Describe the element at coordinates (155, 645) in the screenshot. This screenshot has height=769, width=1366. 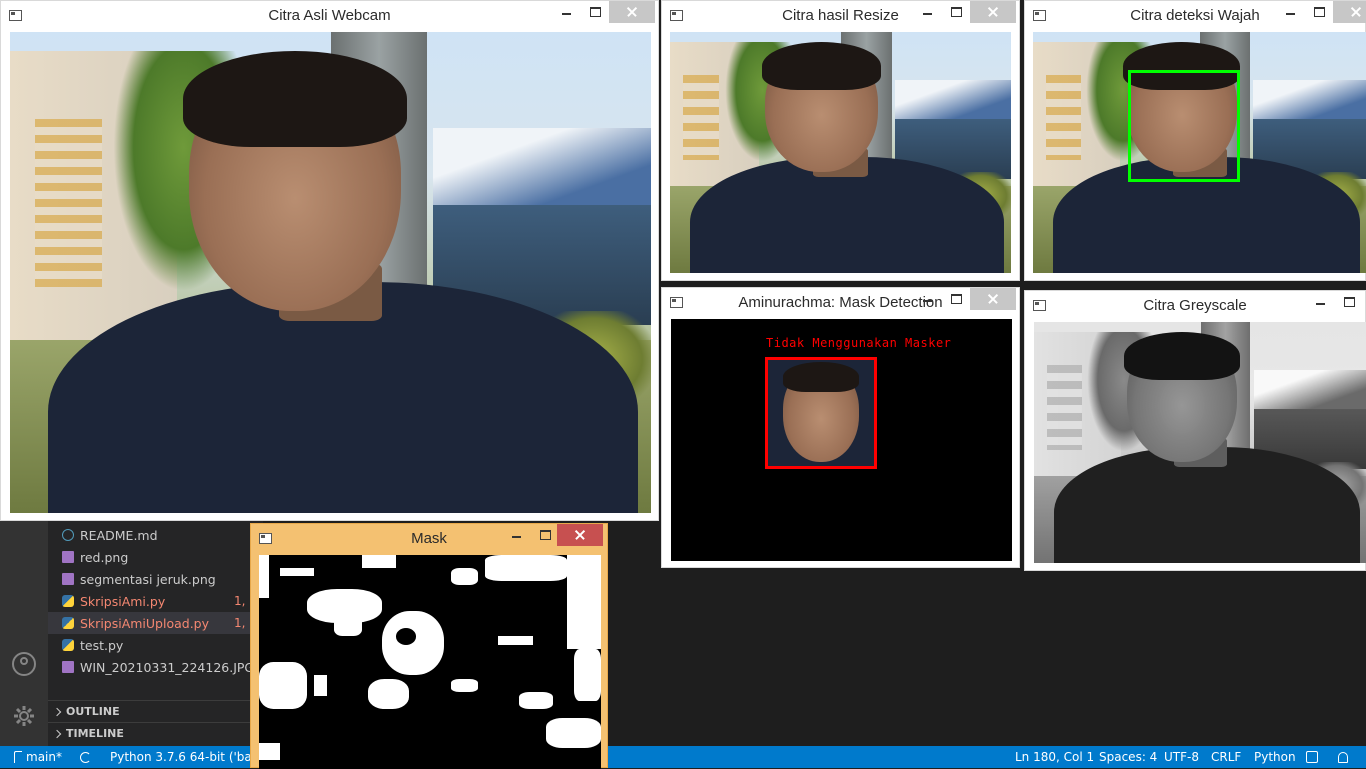
I see `file-item-test-py: test.py` at that location.